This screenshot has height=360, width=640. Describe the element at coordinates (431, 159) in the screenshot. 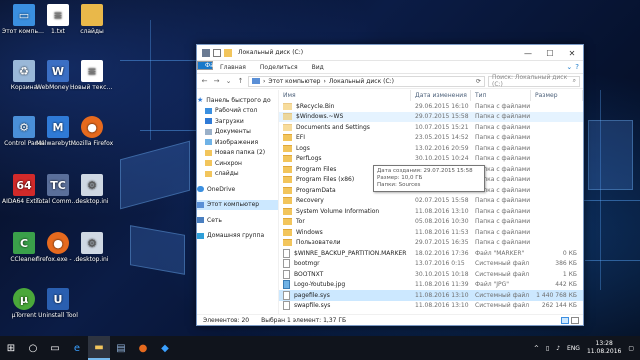

I see `file-row: PerfLogs 30.10.2015 10:24 Папка с файлами` at that location.